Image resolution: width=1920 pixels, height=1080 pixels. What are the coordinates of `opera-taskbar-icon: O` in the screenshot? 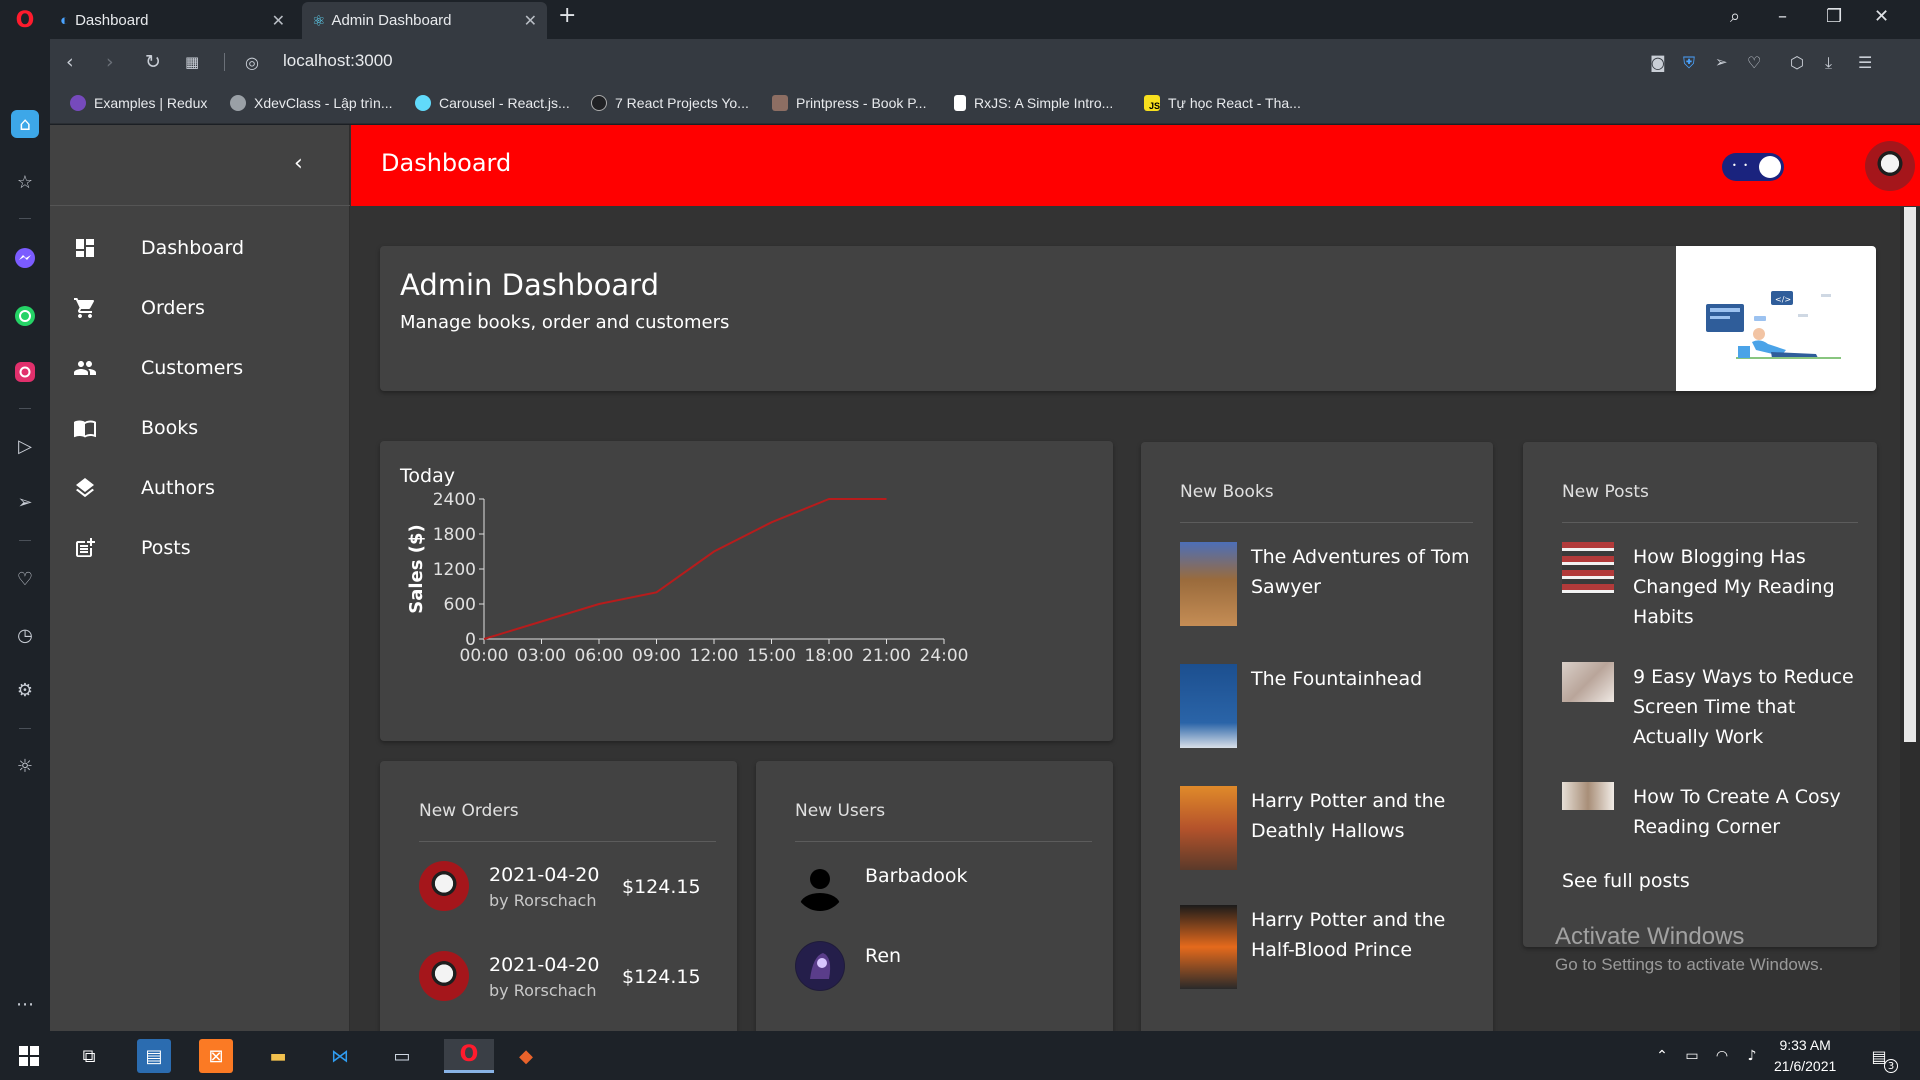 It's located at (469, 1056).